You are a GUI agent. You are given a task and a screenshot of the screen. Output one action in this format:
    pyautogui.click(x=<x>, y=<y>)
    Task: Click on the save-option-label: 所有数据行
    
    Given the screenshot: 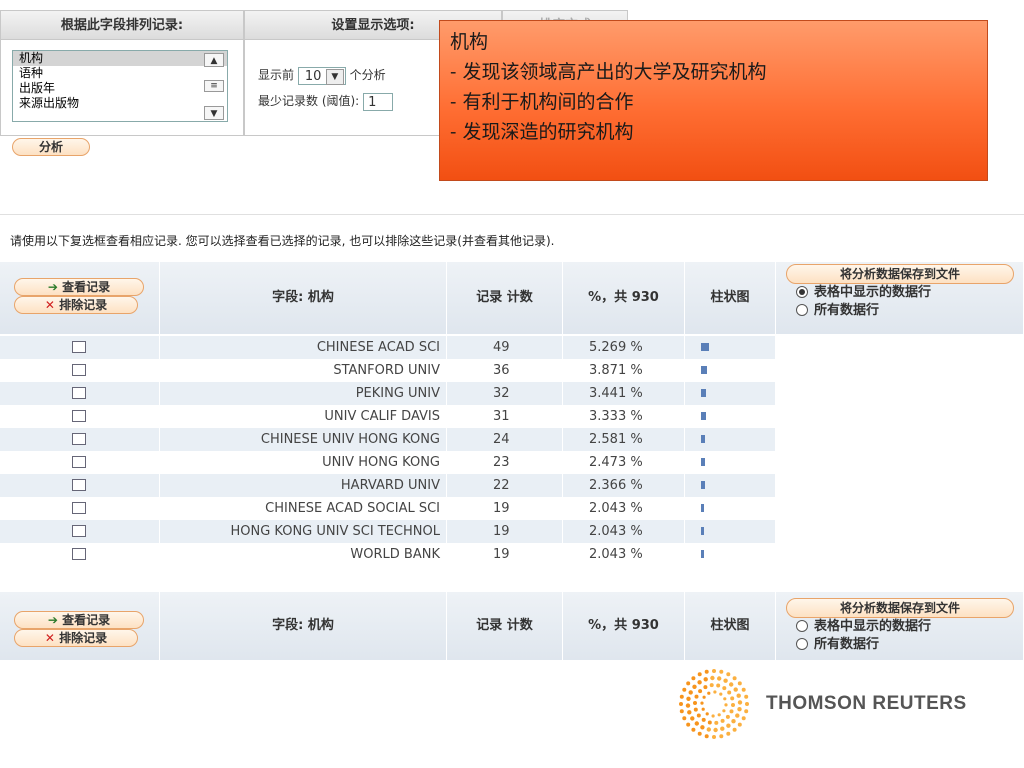 What is the action you would take?
    pyautogui.click(x=847, y=310)
    